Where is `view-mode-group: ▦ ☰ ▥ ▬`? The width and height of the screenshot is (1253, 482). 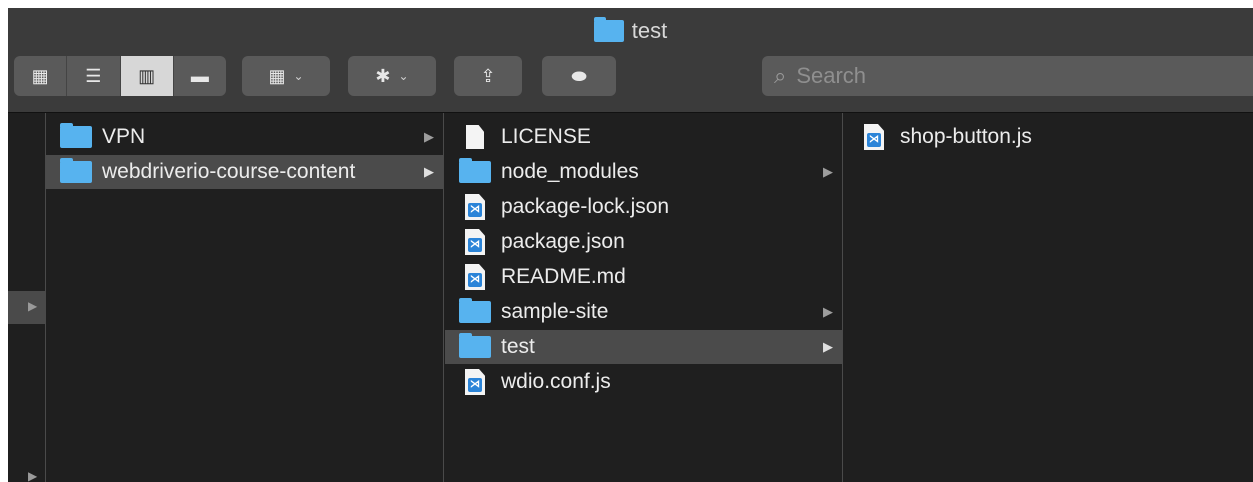
view-mode-group: ▦ ☰ ▥ ▬ is located at coordinates (120, 76).